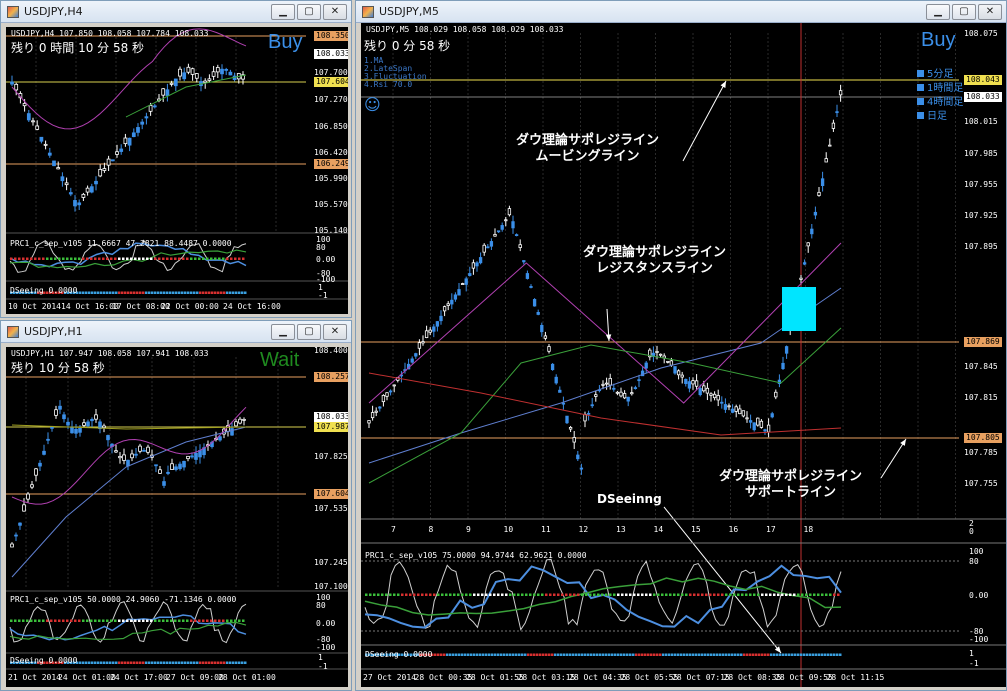 The height and width of the screenshot is (691, 1007). What do you see at coordinates (407, 46) in the screenshot?
I see `remaining-time: 残り 0 分 58 秒` at bounding box center [407, 46].